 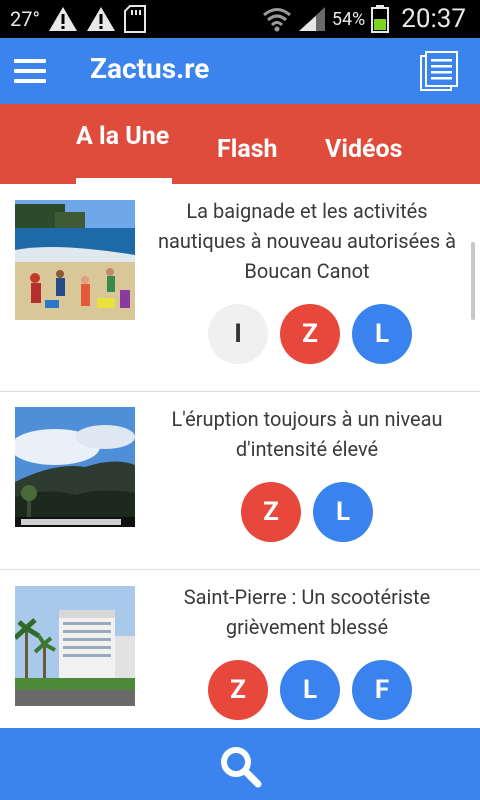 I want to click on tab-a-la-une: A la Une, so click(x=122, y=136).